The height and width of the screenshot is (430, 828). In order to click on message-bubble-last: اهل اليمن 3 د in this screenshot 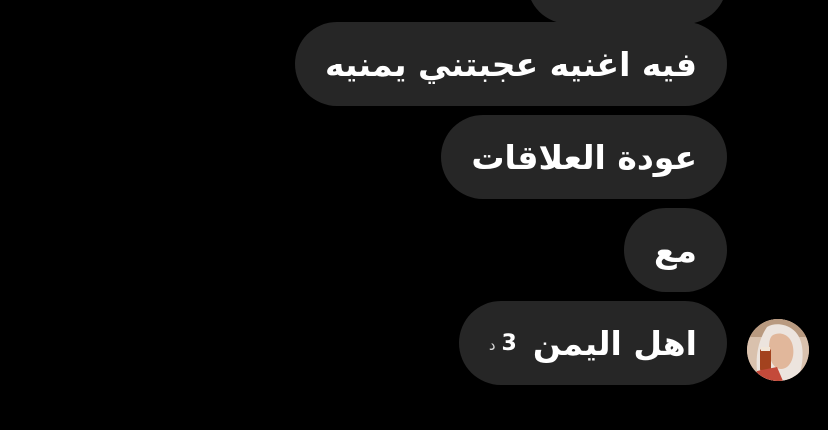, I will do `click(592, 343)`.